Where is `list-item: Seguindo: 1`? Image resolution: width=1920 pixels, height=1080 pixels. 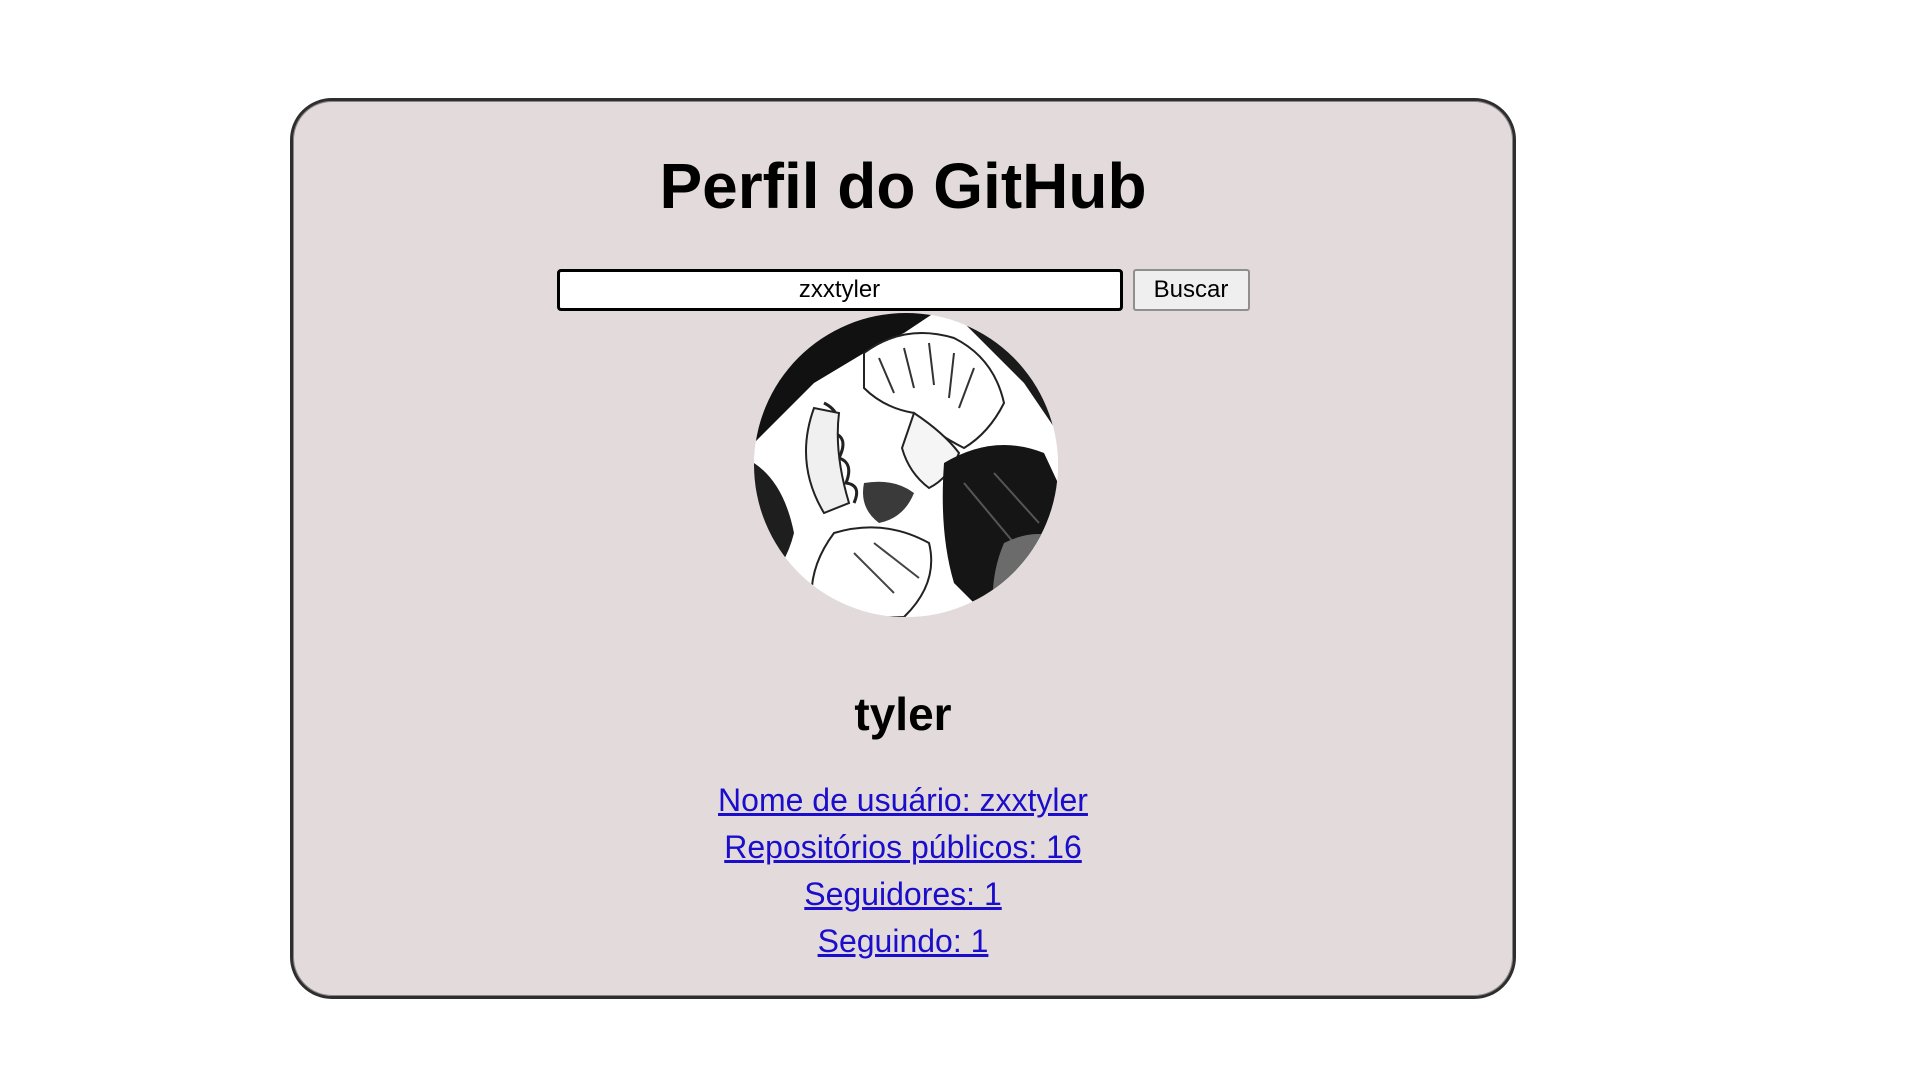 list-item: Seguindo: 1 is located at coordinates (903, 941).